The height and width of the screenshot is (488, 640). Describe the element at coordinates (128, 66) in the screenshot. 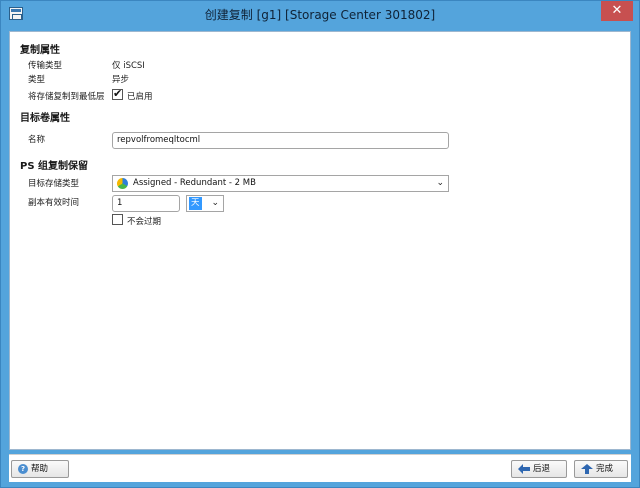

I see `transport-type-value: 仅 iSCSI` at that location.